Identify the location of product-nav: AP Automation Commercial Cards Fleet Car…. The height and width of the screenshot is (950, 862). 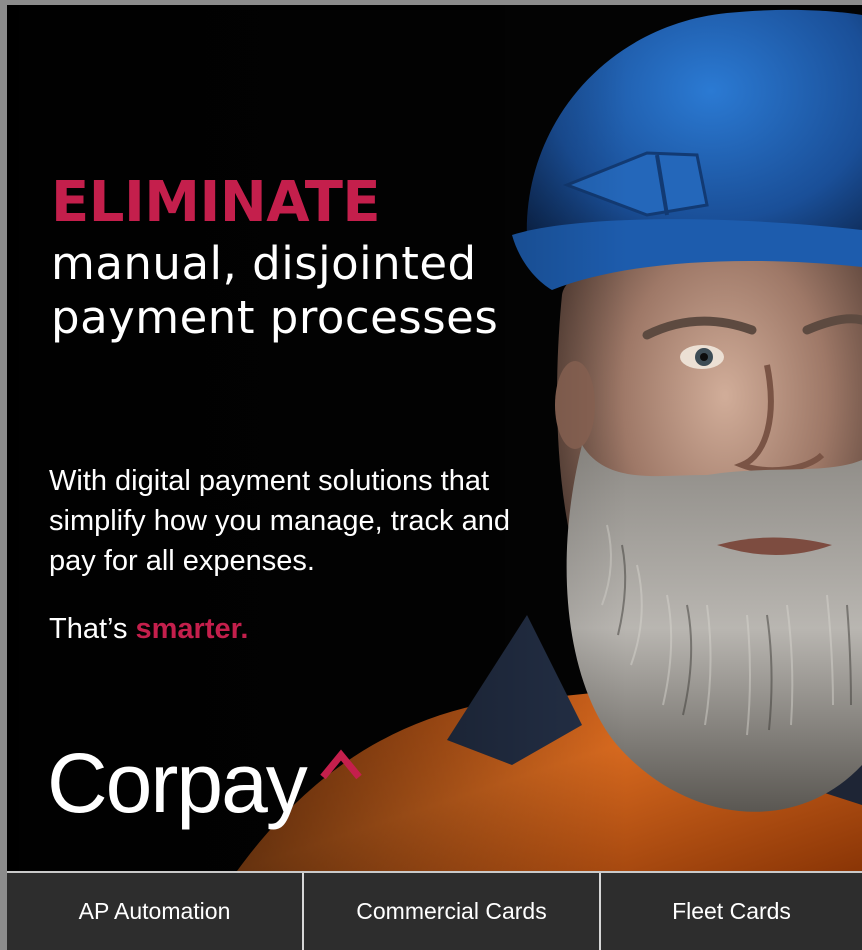
(434, 910).